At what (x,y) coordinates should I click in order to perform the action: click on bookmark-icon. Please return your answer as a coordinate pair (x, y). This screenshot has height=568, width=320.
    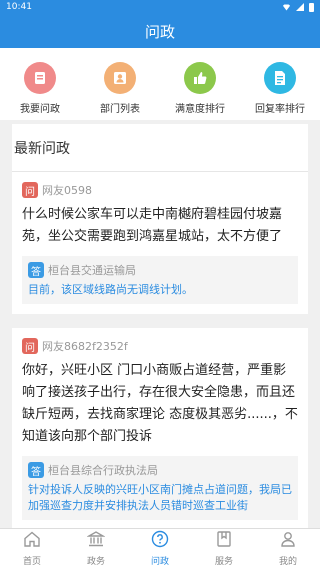
    Looking at the image, I should click on (224, 541).